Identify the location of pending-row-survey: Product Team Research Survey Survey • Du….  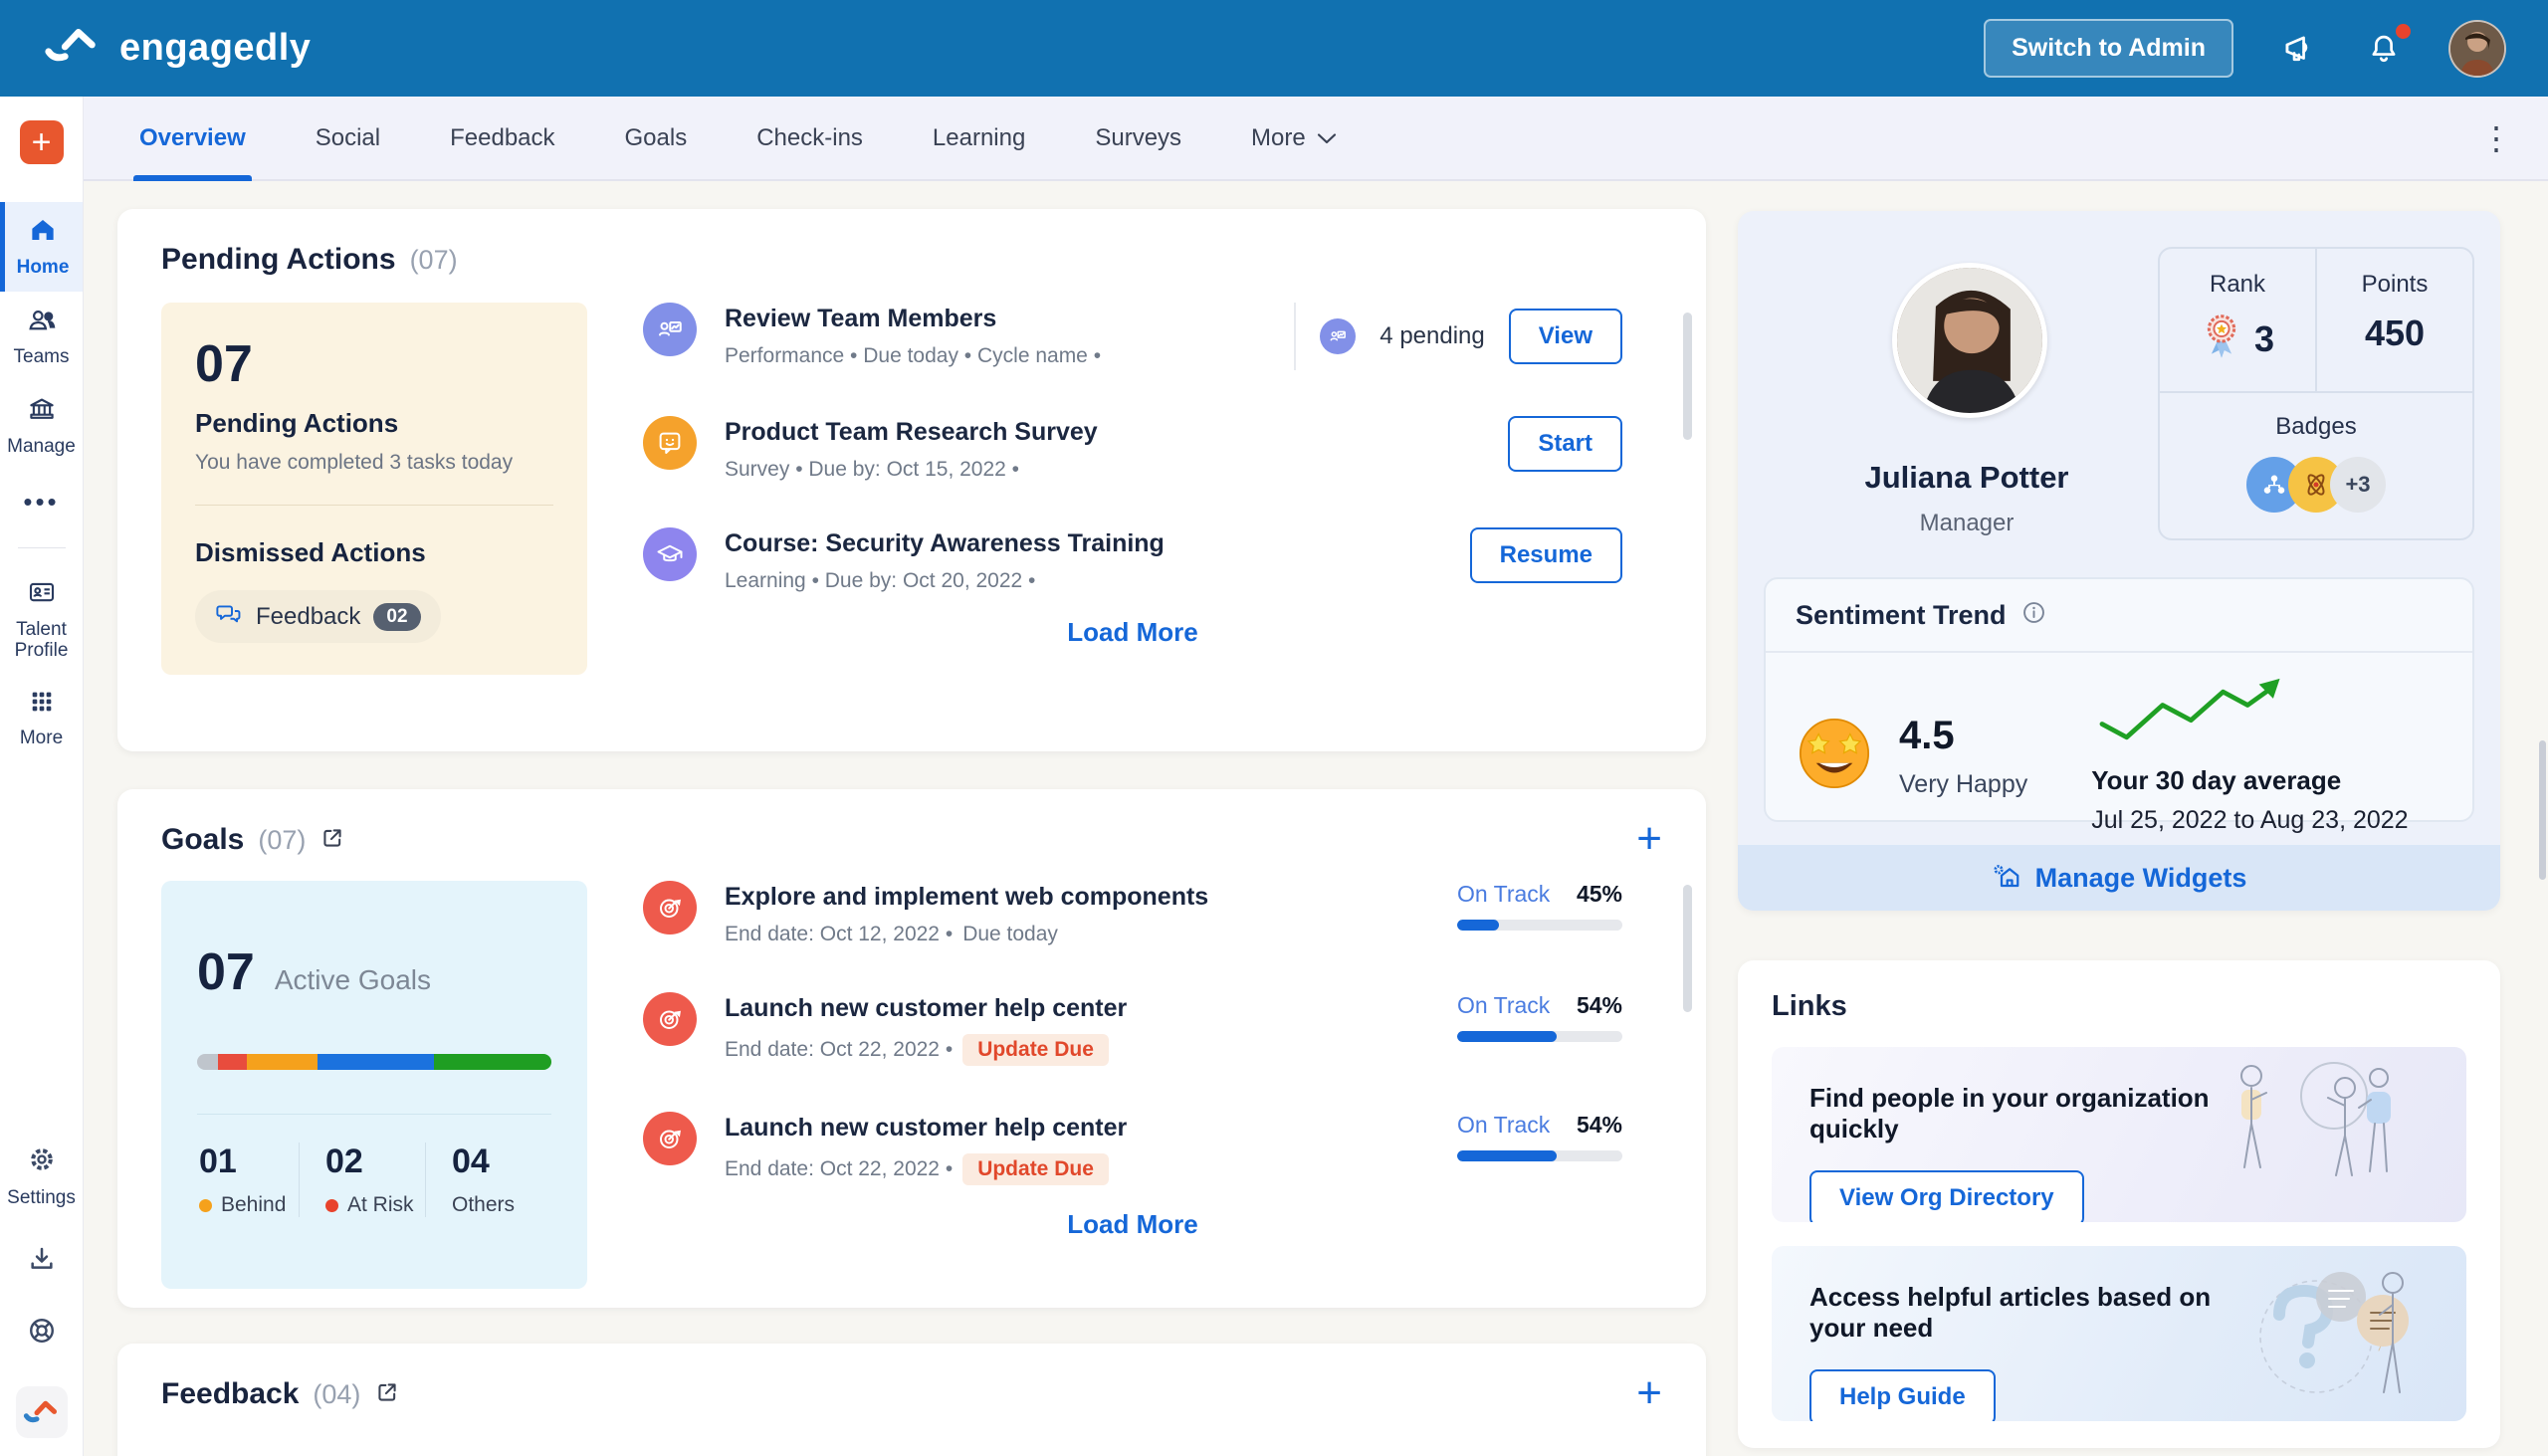
(1132, 449).